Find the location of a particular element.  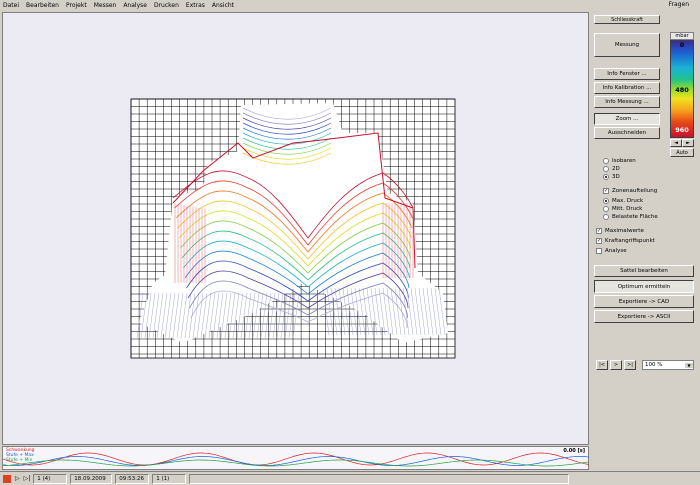

menu-item-5: Drucken is located at coordinates (166, 5).